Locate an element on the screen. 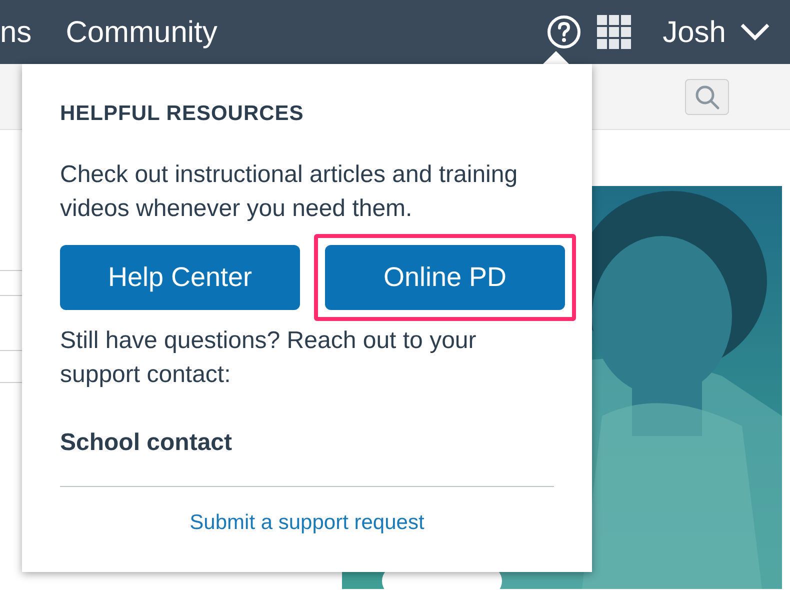 This screenshot has height=590, width=790. nav-link: Community is located at coordinates (142, 32).